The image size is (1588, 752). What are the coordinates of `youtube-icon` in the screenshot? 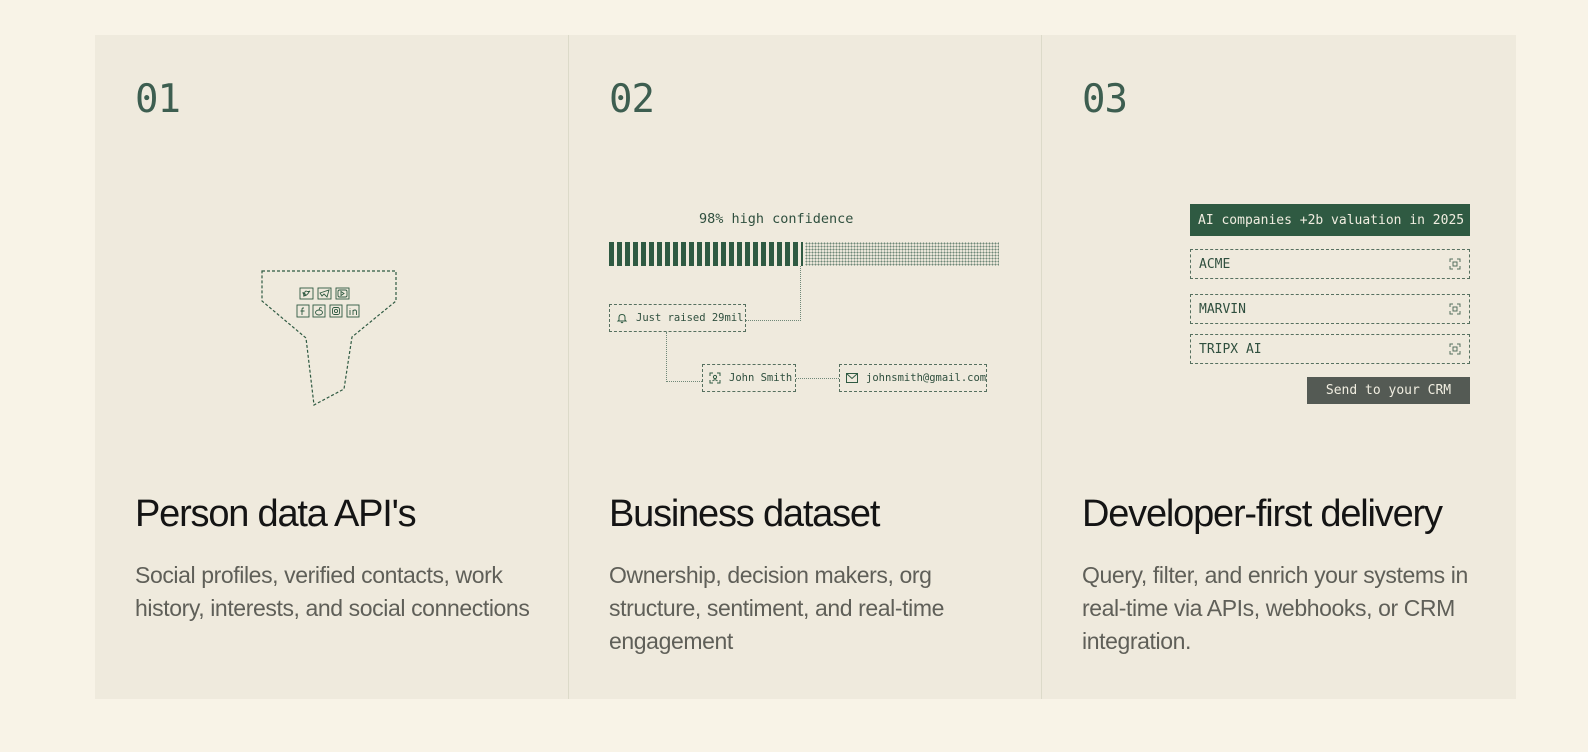 It's located at (342, 293).